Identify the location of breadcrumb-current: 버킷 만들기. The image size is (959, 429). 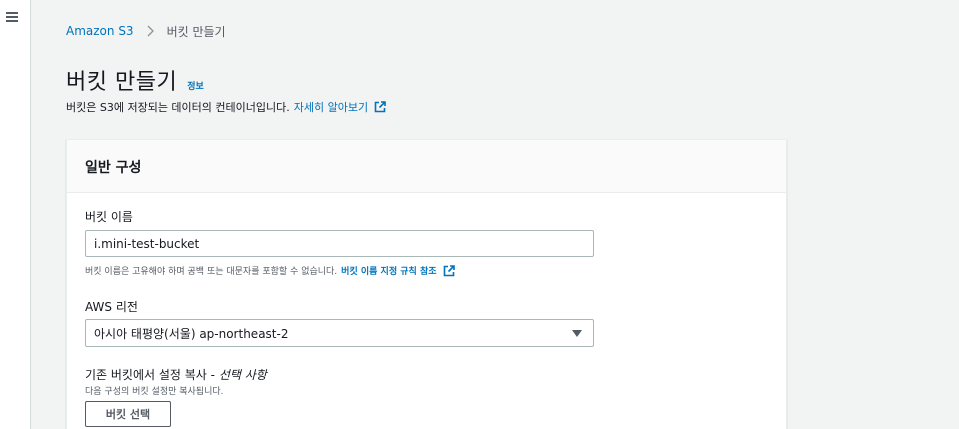
(196, 31).